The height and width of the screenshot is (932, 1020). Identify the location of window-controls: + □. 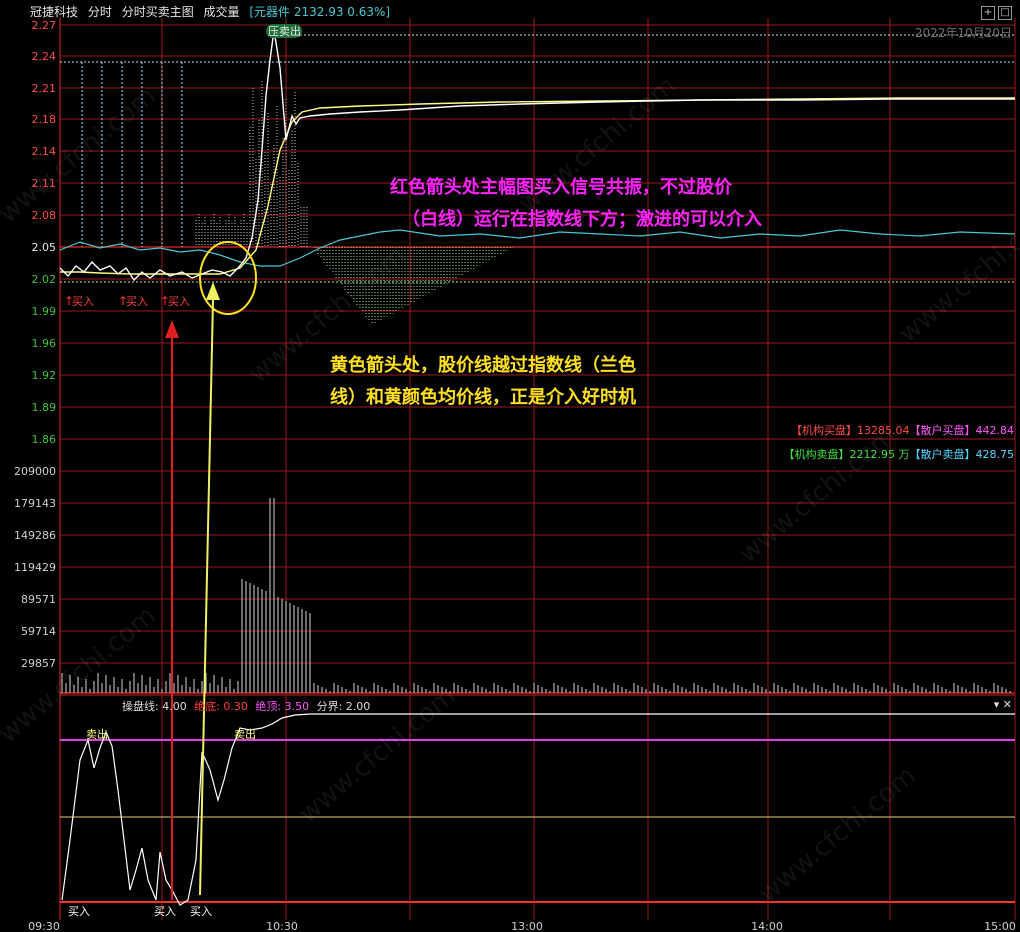
(995, 12).